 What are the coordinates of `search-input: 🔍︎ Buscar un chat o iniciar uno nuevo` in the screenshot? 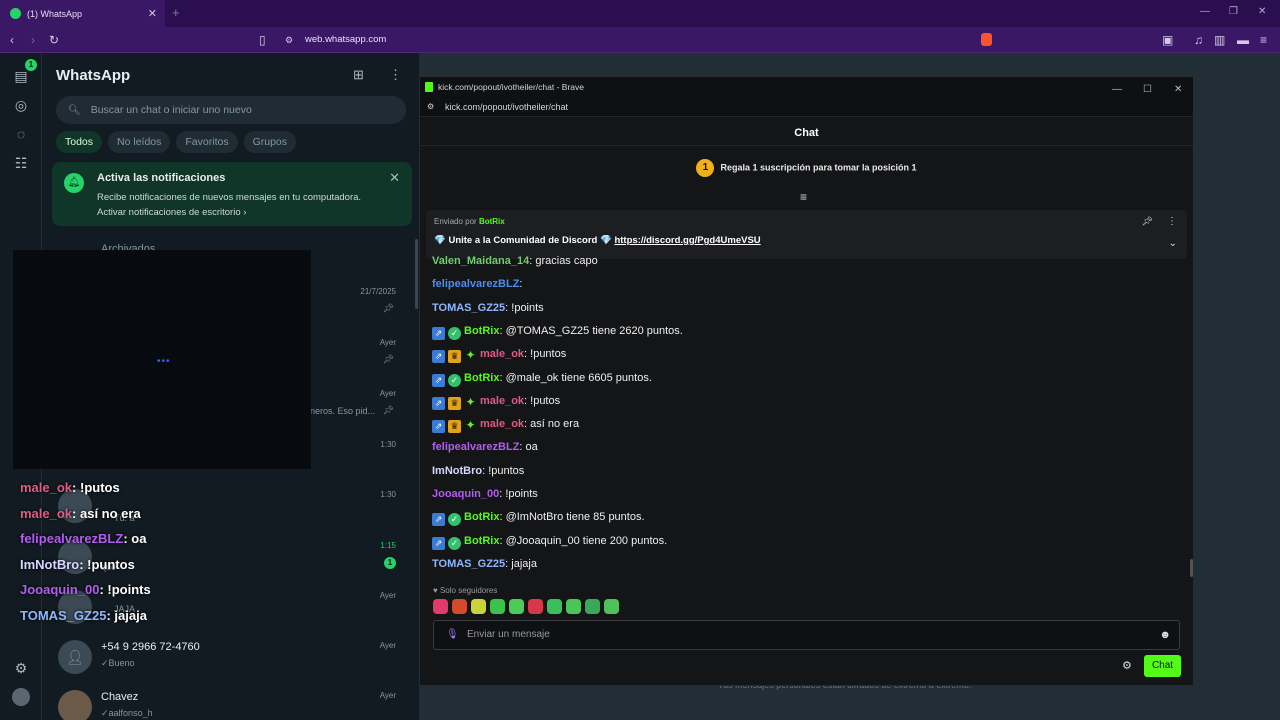 It's located at (231, 110).